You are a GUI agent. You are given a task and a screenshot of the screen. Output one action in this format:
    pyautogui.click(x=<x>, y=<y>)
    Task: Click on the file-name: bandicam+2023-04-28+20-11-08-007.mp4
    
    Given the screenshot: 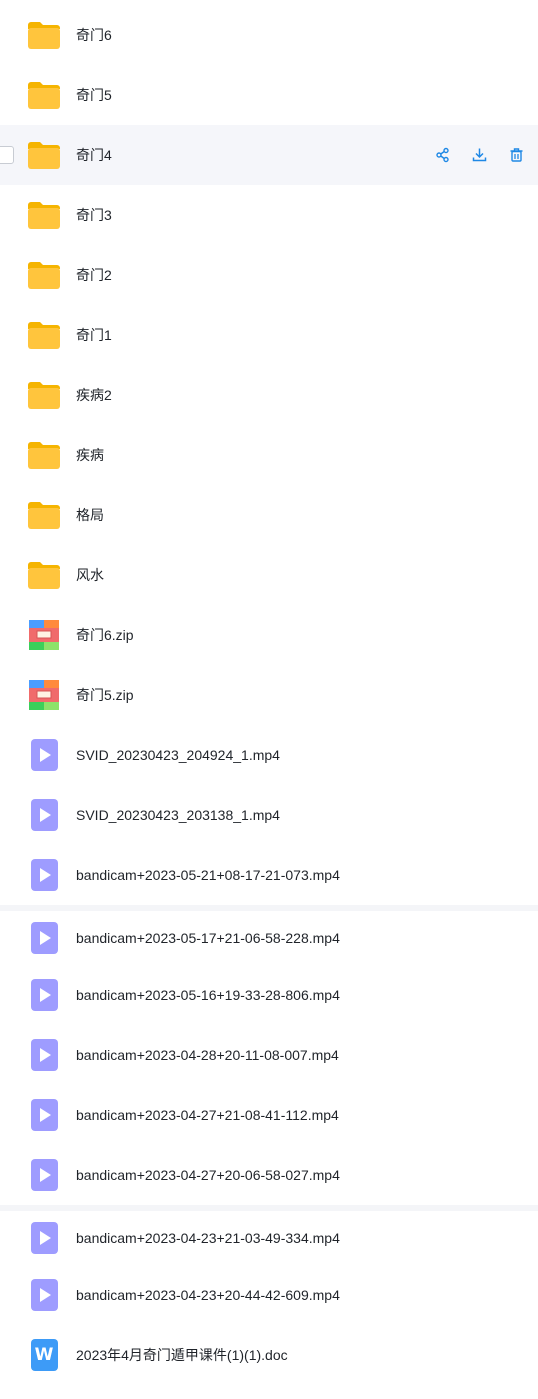 What is the action you would take?
    pyautogui.click(x=207, y=1055)
    